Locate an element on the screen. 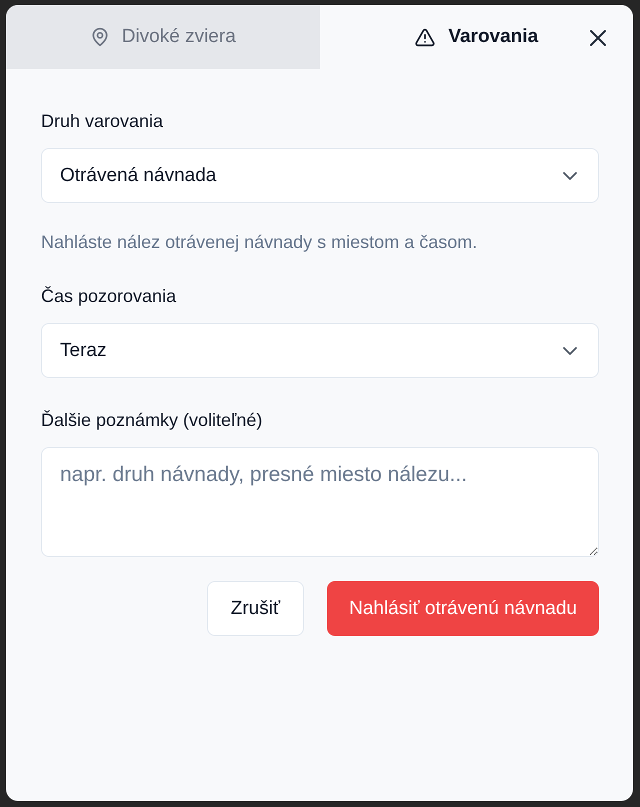 The width and height of the screenshot is (640, 807). dropdown-select: Teraz is located at coordinates (320, 350).